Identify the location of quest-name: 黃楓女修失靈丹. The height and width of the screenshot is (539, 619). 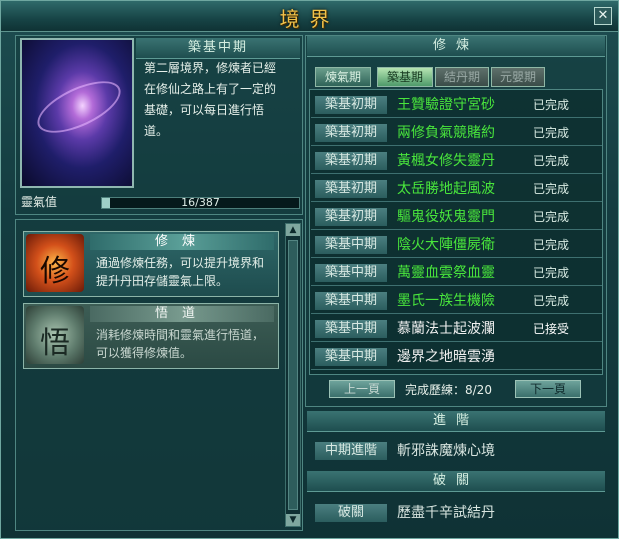
(446, 161).